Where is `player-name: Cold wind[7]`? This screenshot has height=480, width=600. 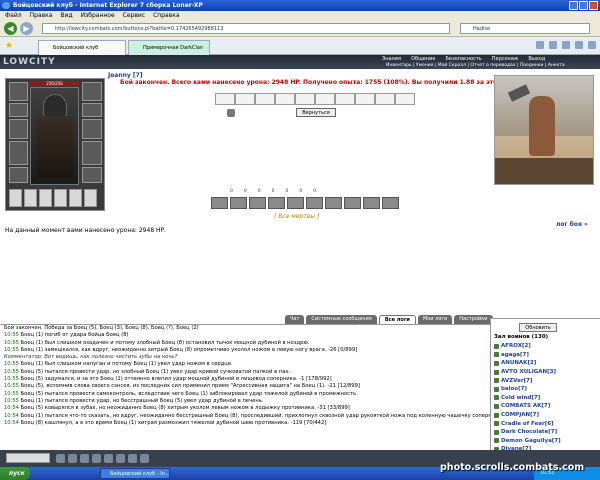 player-name: Cold wind[7] is located at coordinates (520, 398).